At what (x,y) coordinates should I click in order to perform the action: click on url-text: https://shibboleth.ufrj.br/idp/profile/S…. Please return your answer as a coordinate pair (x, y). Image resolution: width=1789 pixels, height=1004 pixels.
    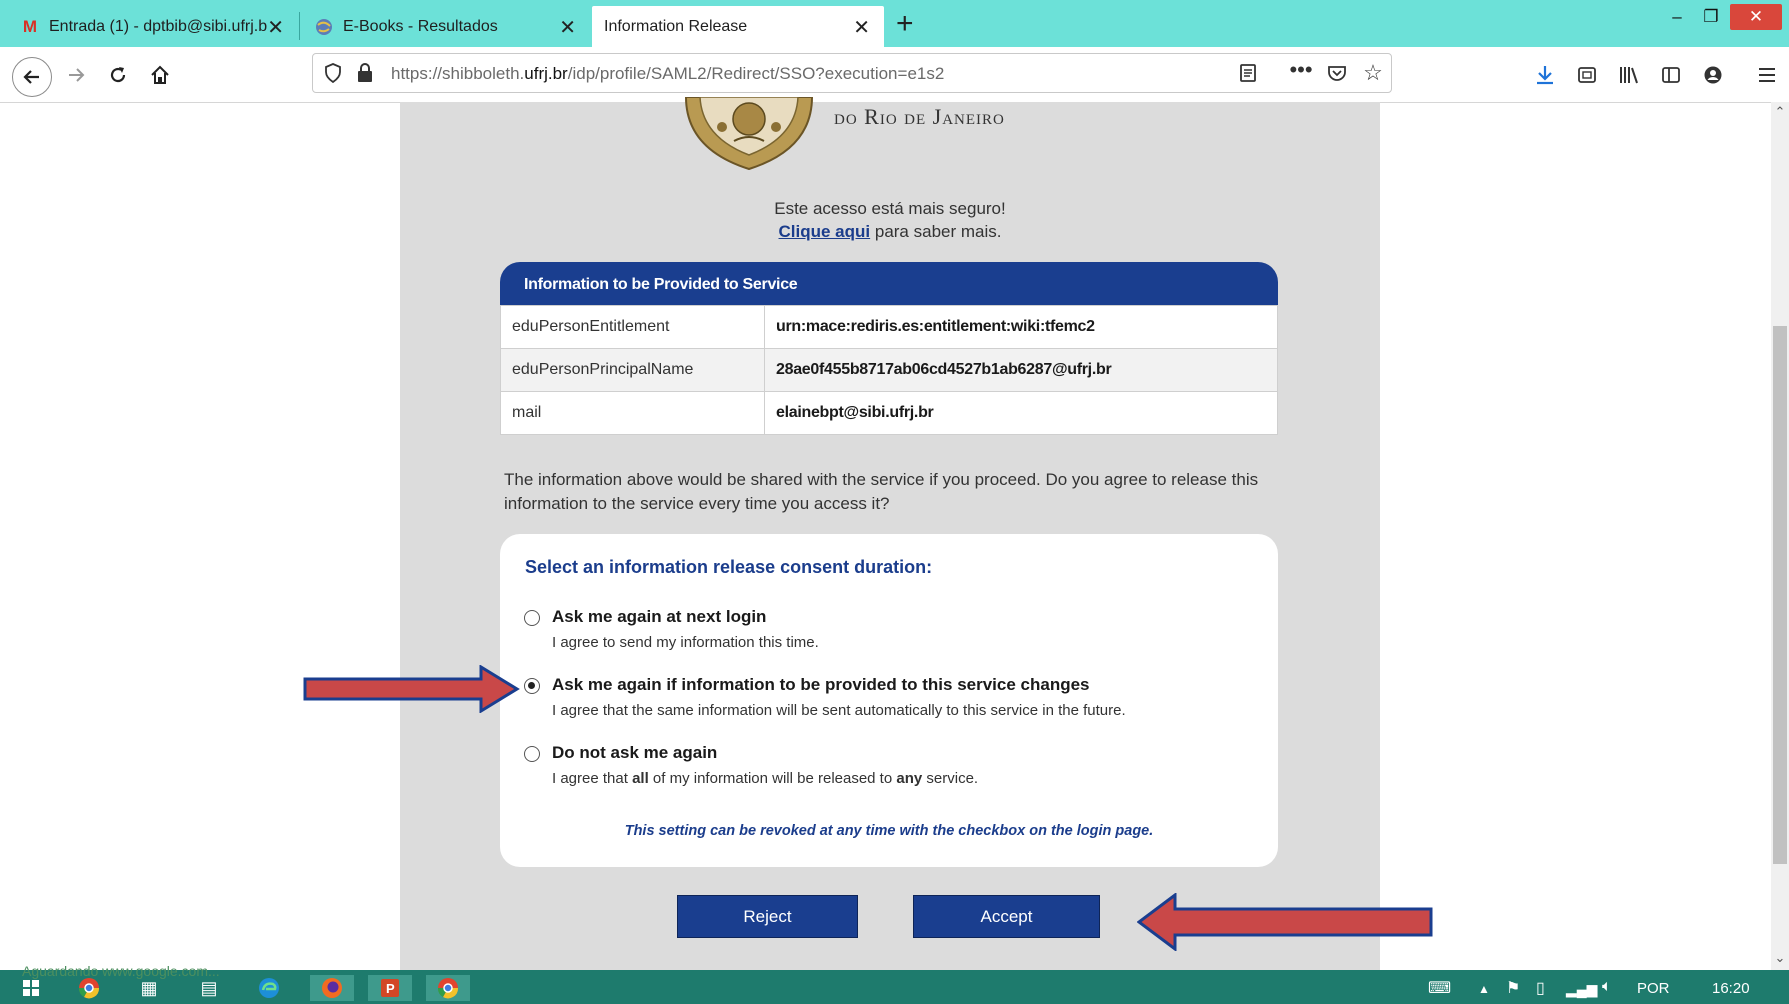
    Looking at the image, I should click on (668, 73).